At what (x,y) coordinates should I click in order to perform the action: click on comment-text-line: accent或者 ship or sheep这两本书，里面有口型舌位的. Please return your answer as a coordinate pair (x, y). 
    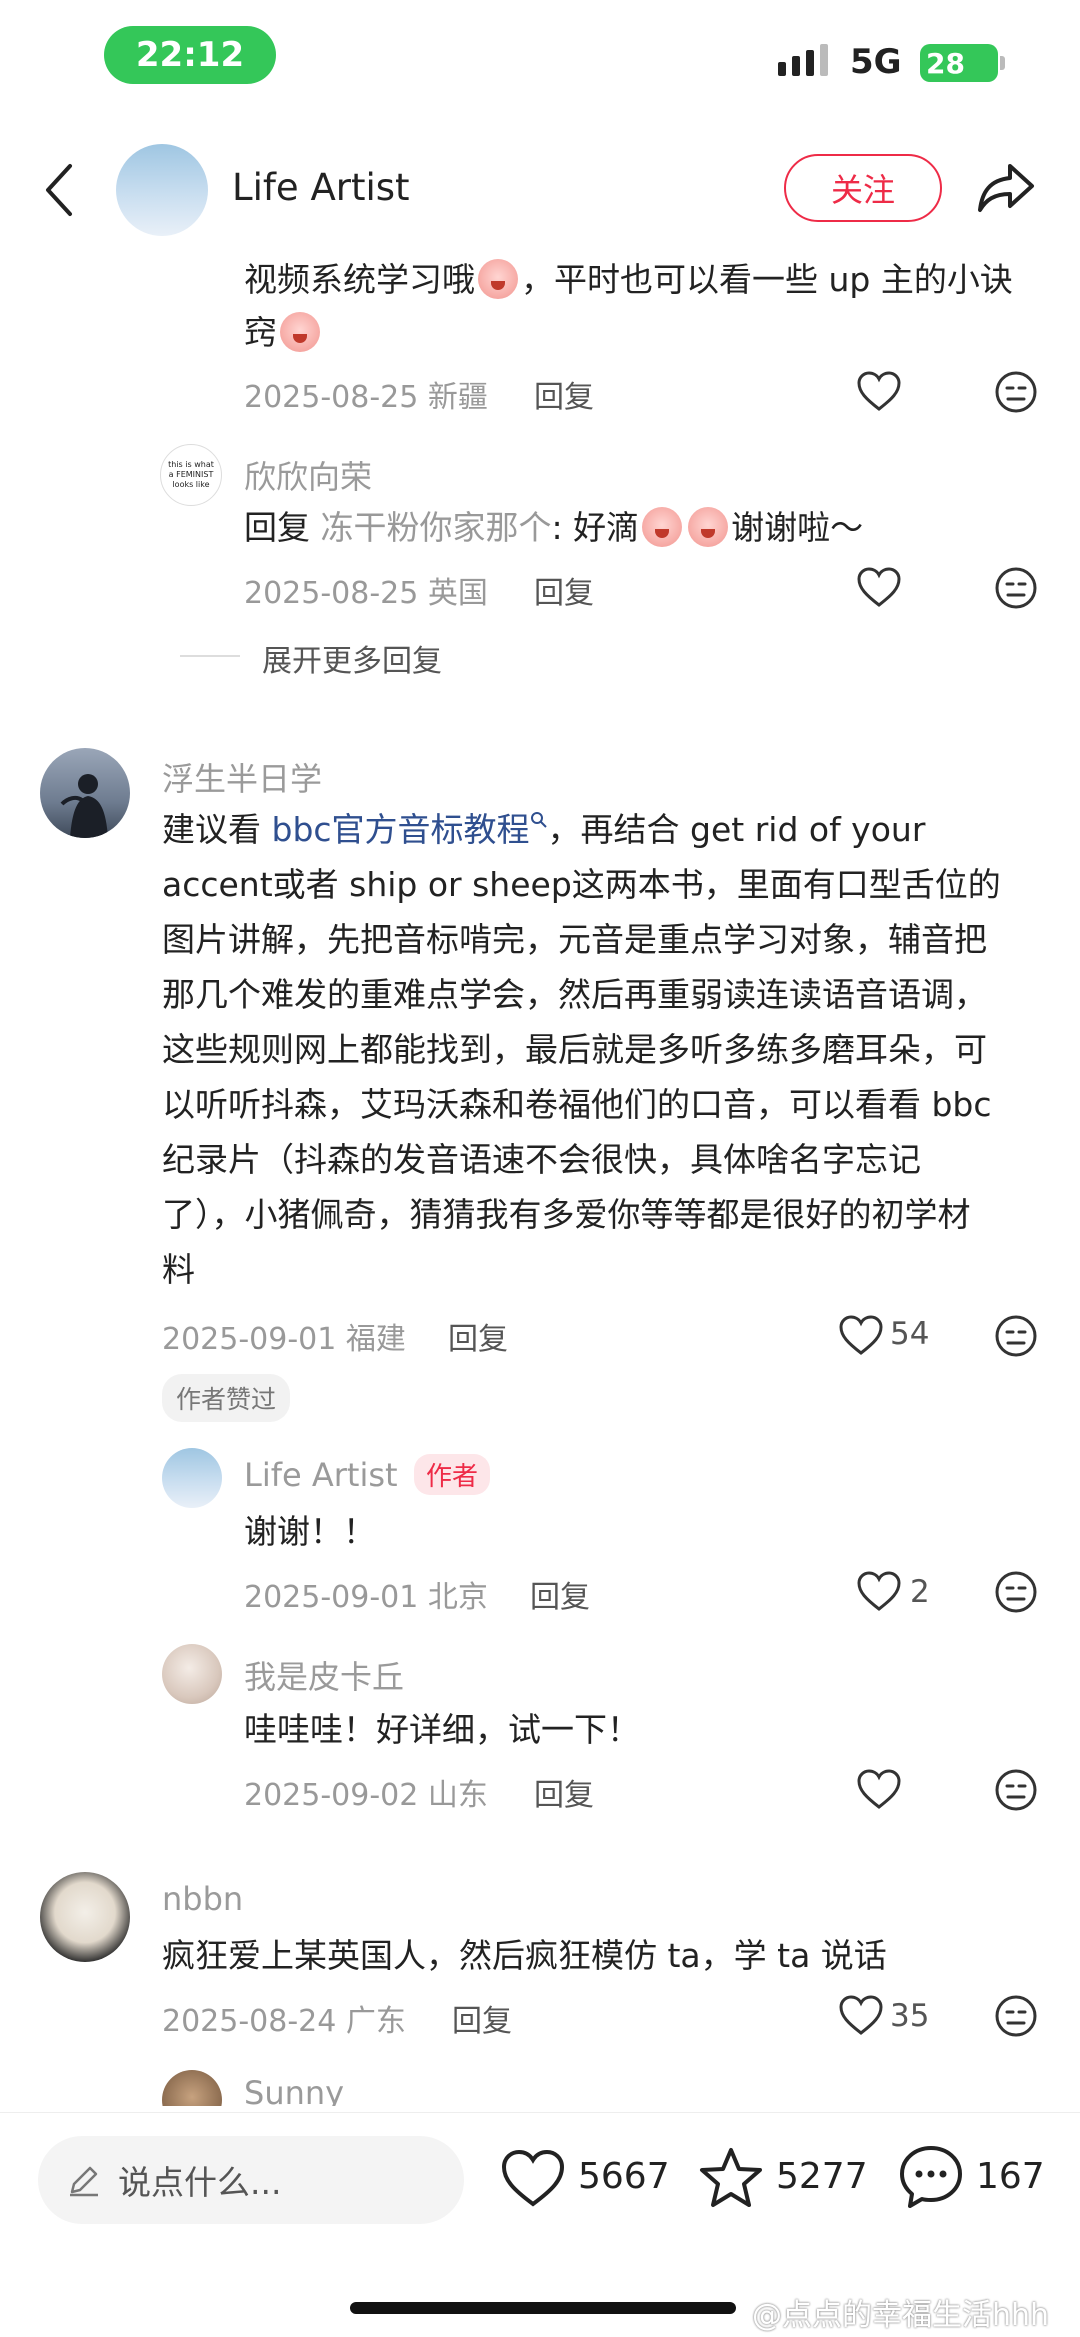
    Looking at the image, I should click on (581, 884).